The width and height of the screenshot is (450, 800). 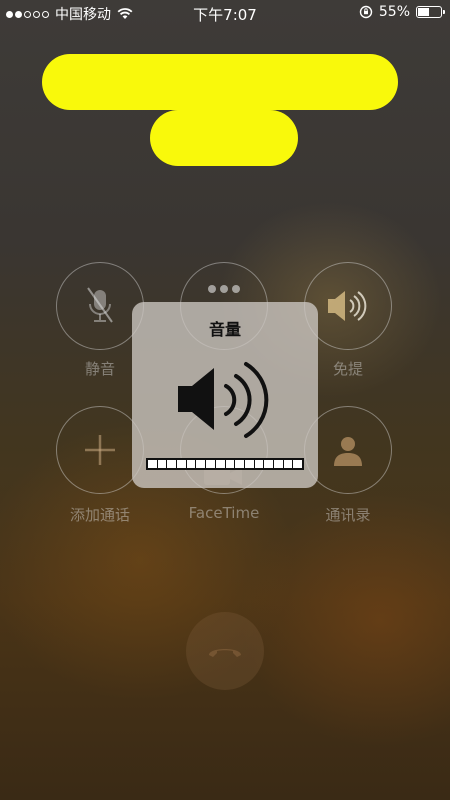 I want to click on add-call-label: 添加通话, so click(x=99, y=515).